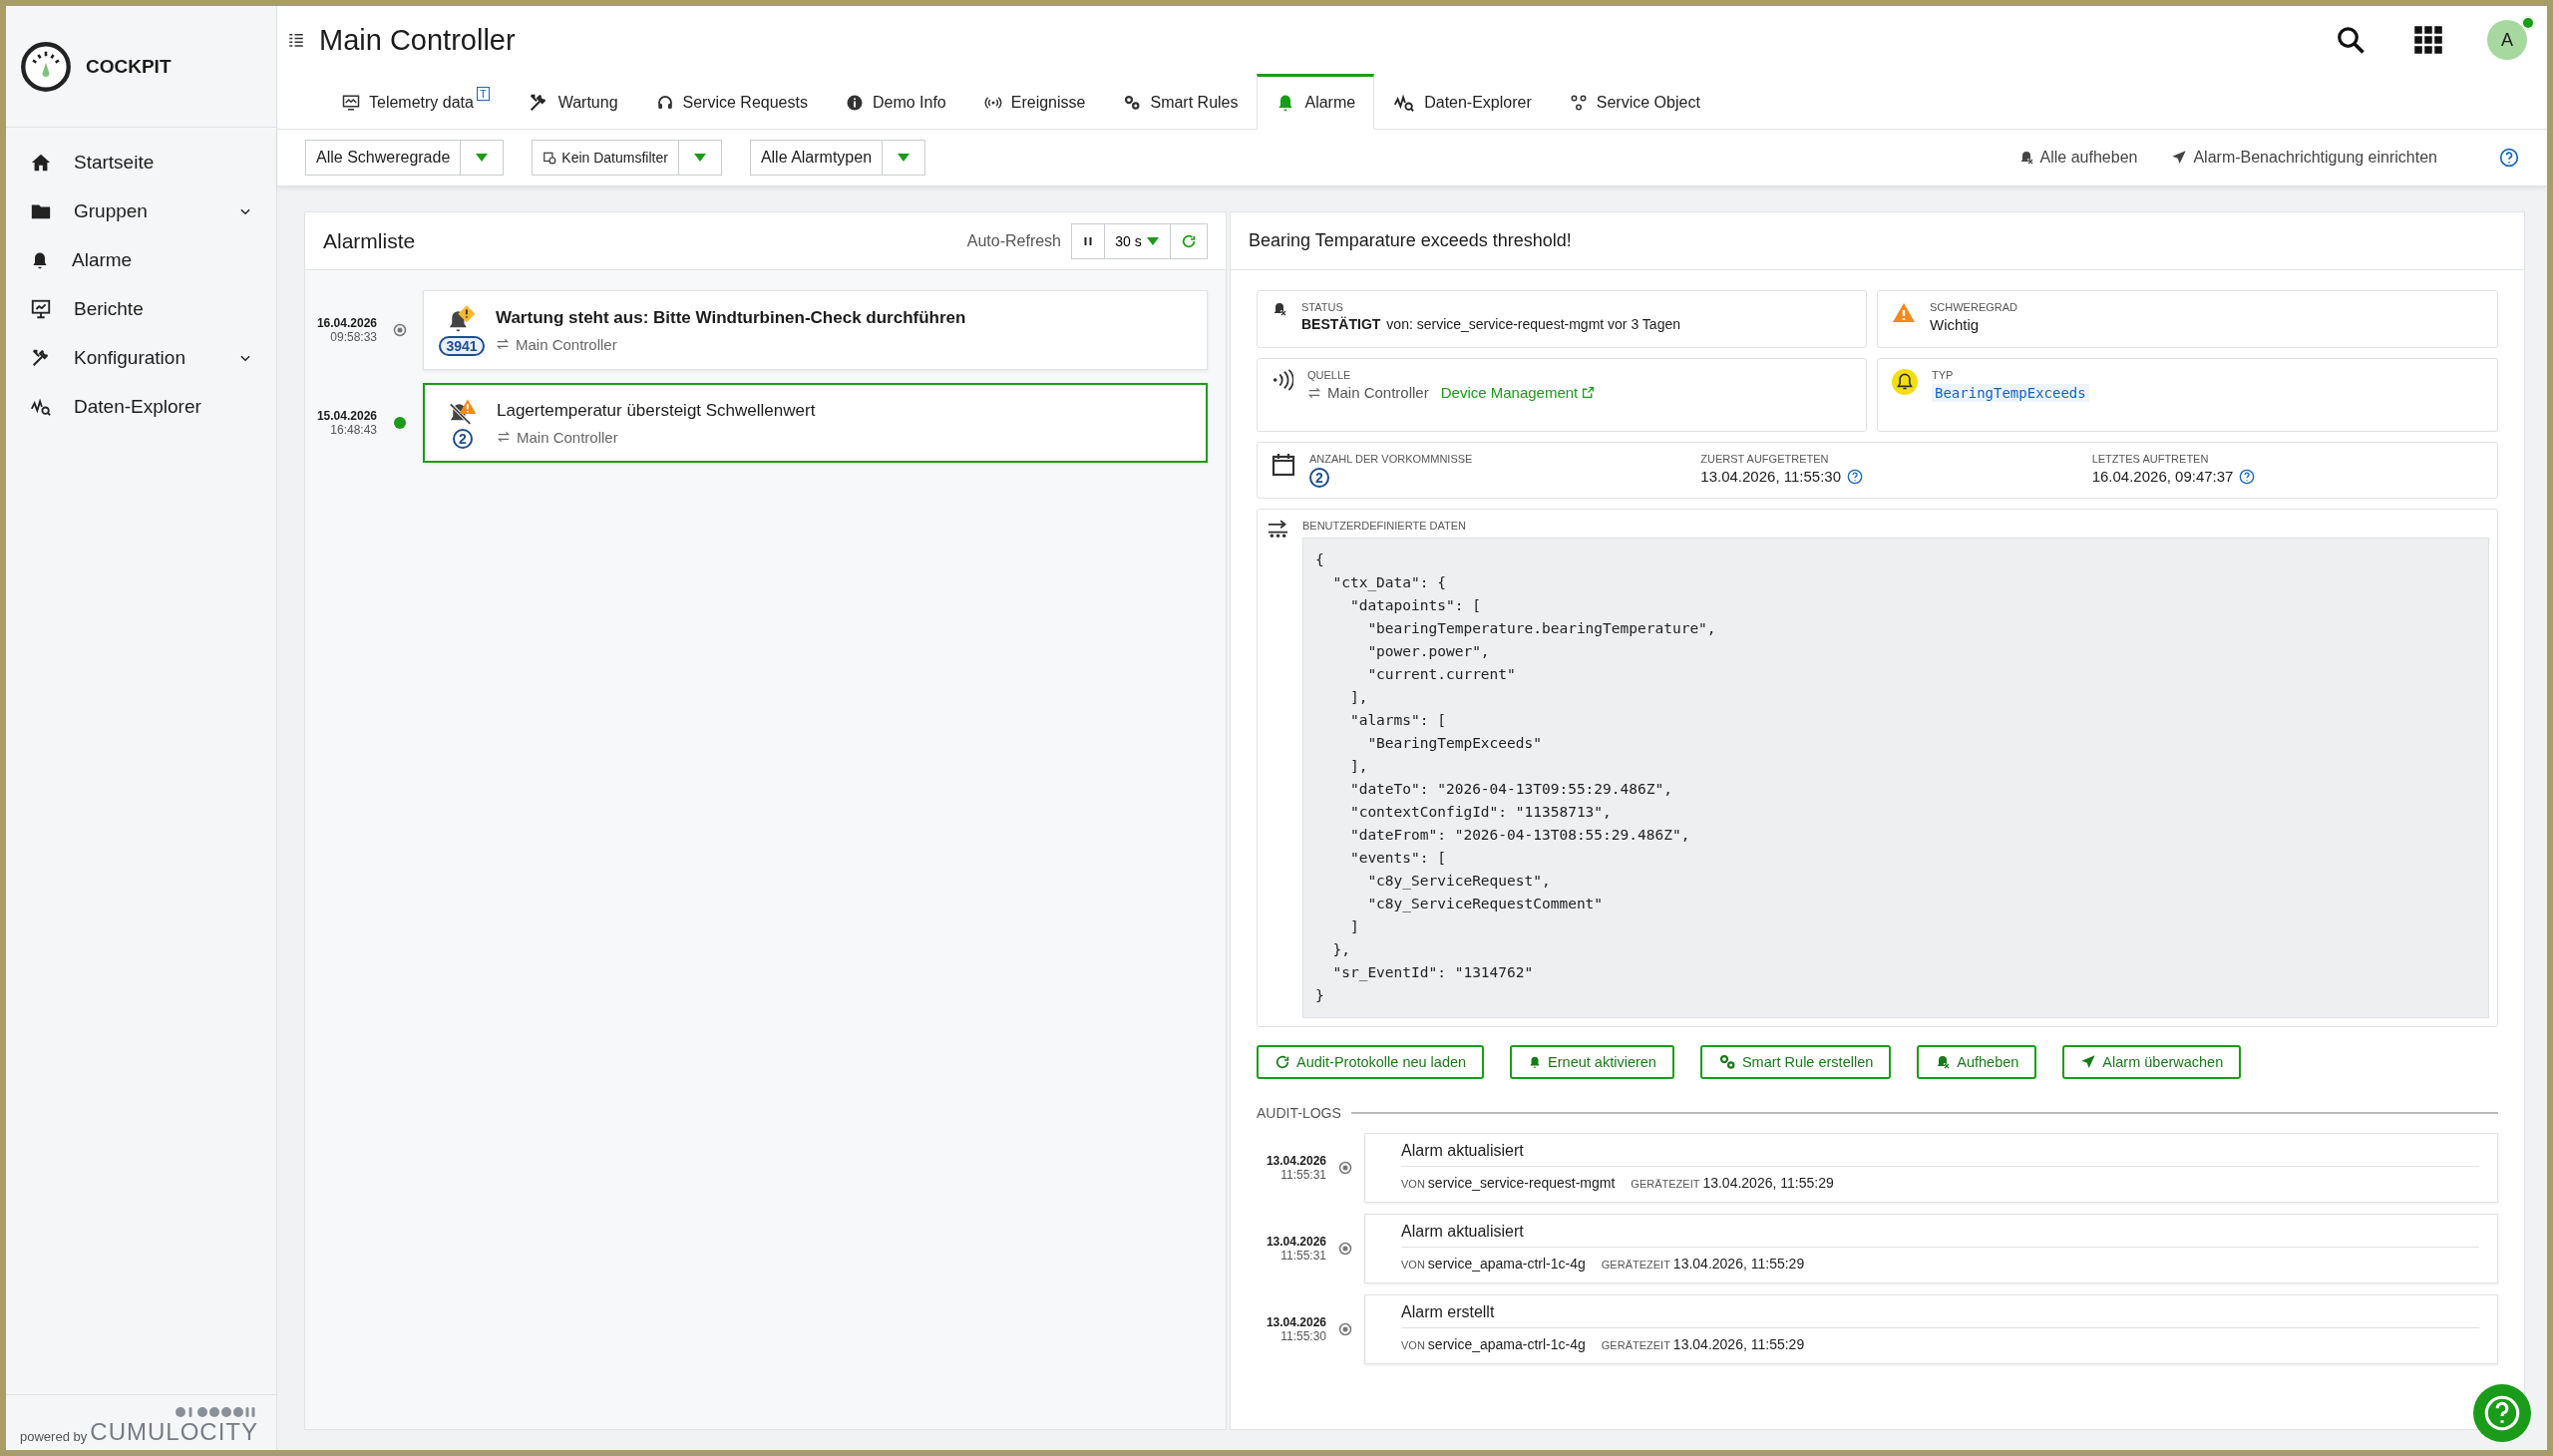  What do you see at coordinates (1796, 1062) in the screenshot?
I see `action-button: Smart Rule erstellen` at bounding box center [1796, 1062].